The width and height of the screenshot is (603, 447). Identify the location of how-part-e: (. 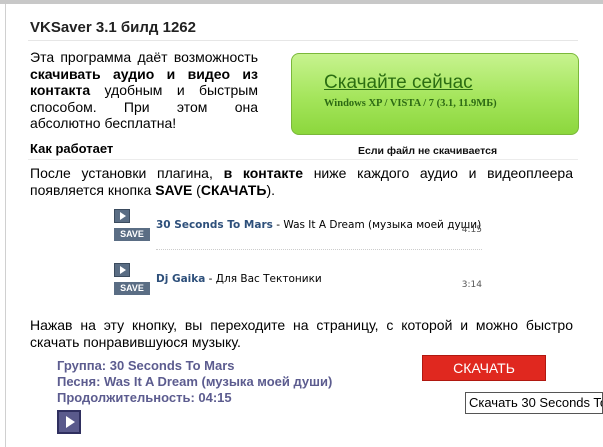
(196, 189).